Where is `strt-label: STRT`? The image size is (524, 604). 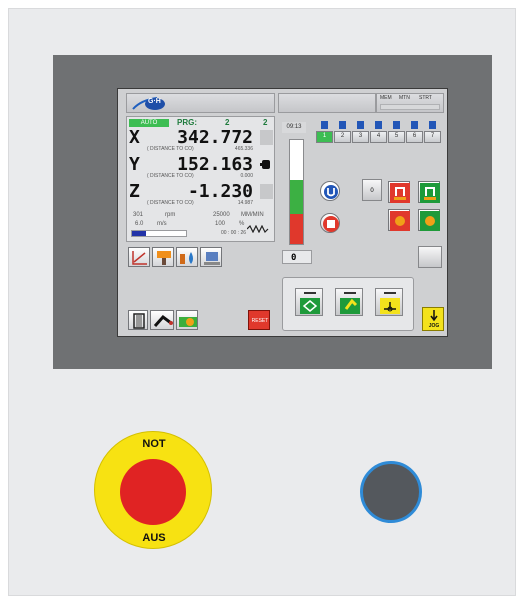 strt-label: STRT is located at coordinates (425, 98).